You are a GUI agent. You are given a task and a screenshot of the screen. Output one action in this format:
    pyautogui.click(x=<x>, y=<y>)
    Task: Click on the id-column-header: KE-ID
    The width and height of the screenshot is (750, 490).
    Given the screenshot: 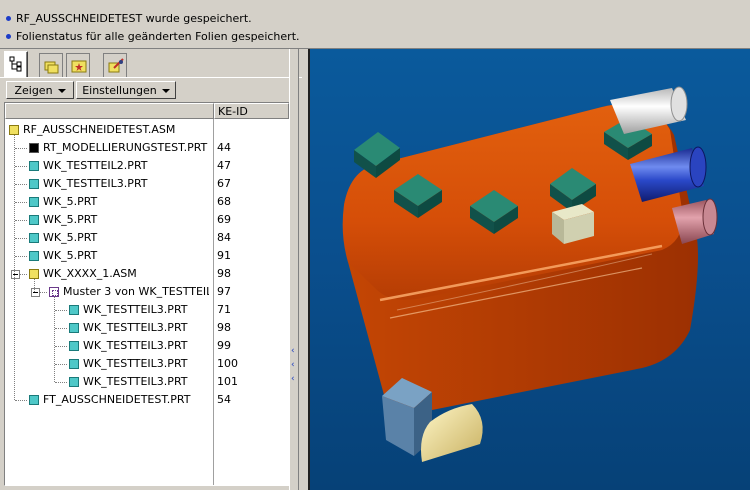 What is the action you would take?
    pyautogui.click(x=251, y=111)
    